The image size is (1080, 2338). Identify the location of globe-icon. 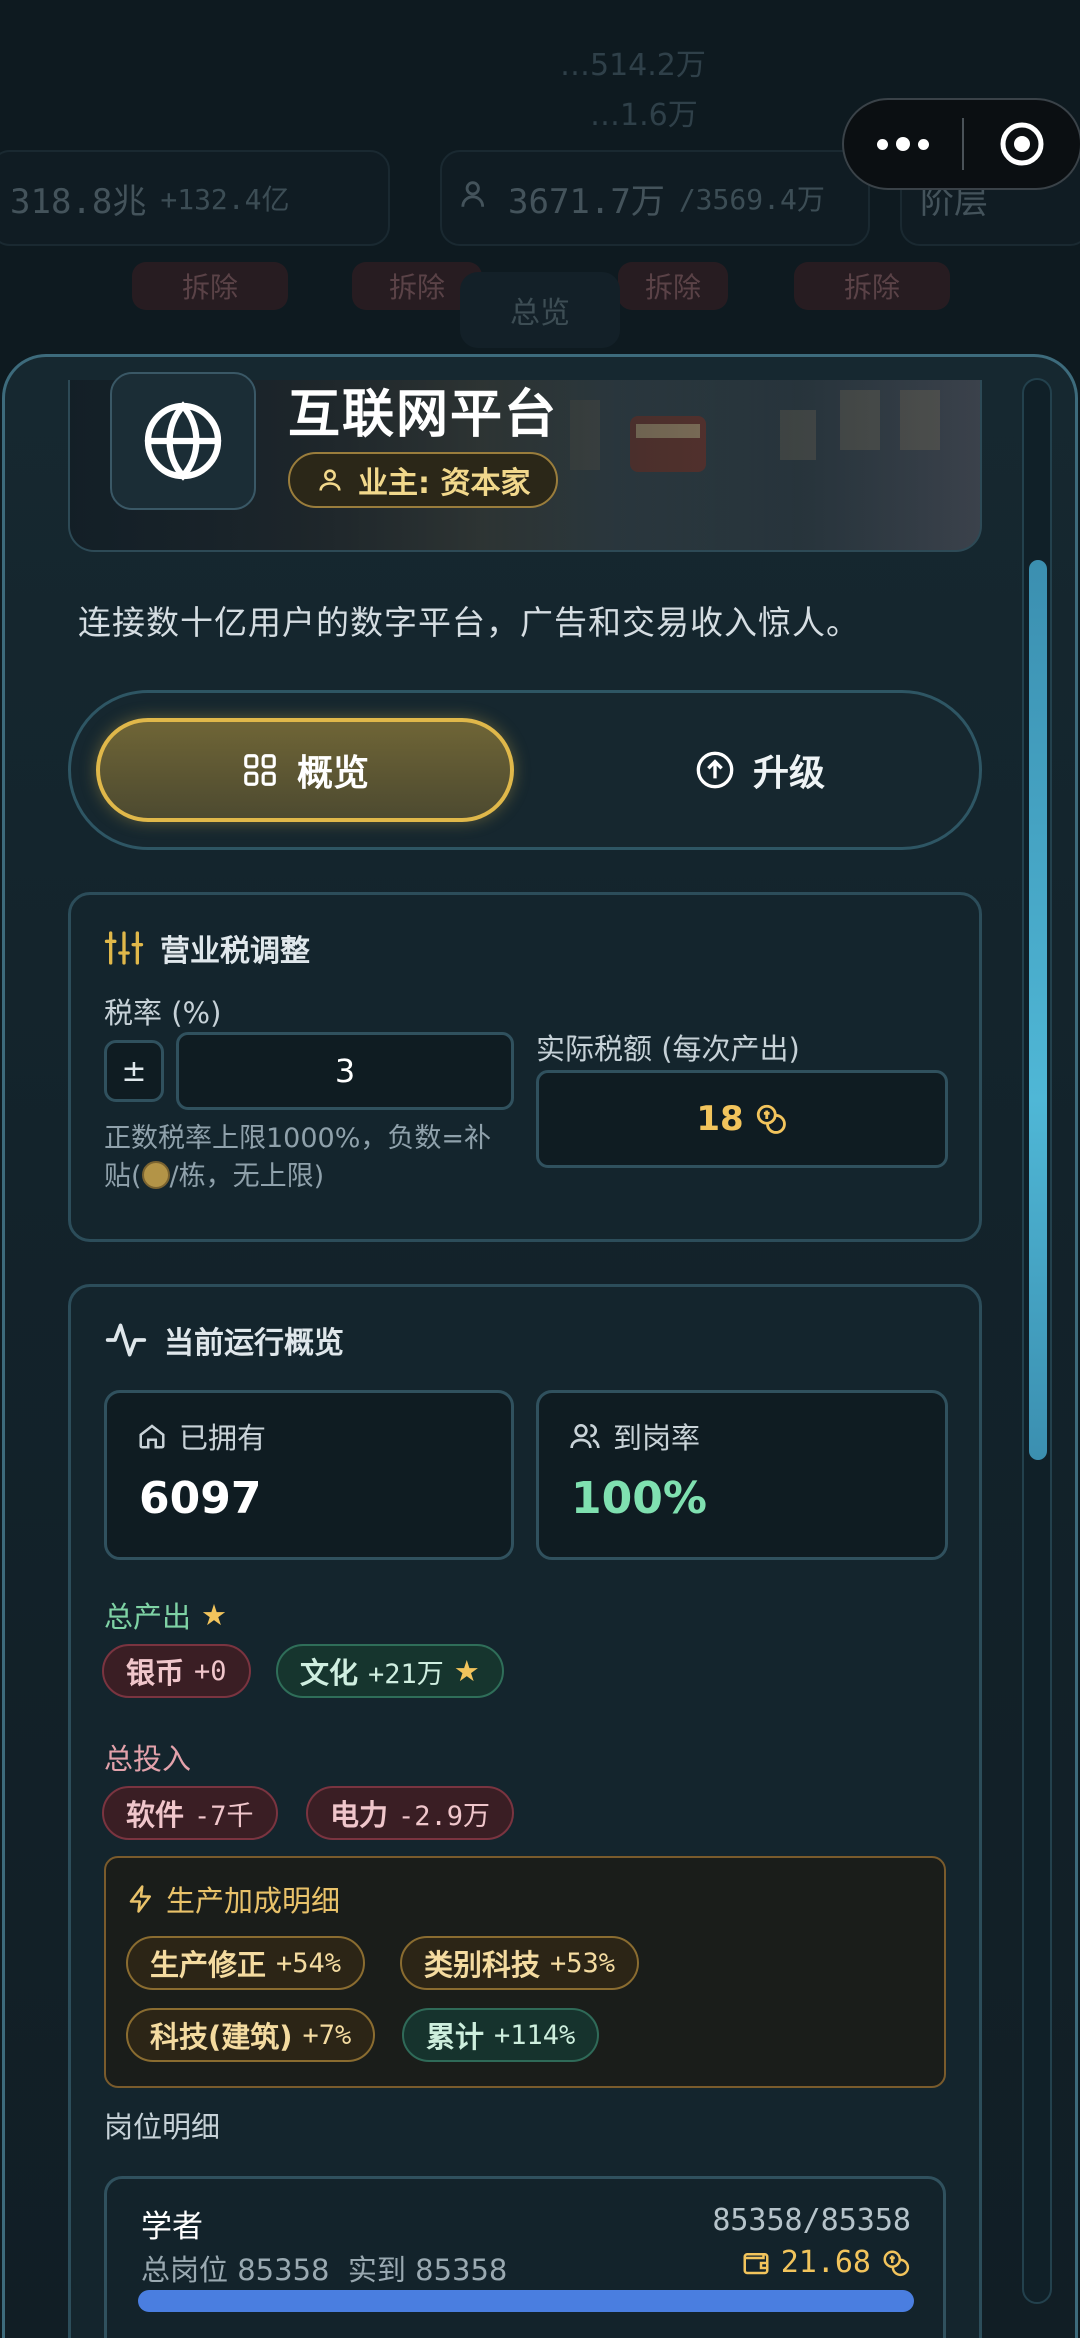
(183, 441).